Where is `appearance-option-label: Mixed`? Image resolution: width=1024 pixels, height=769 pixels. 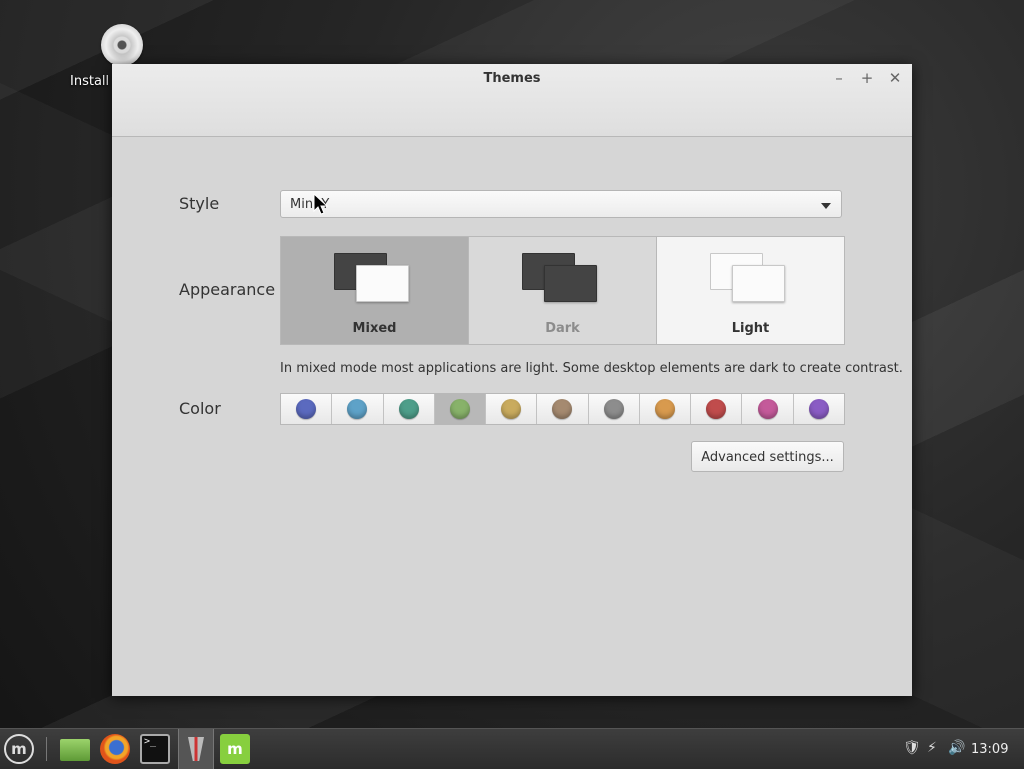
appearance-option-label: Mixed is located at coordinates (374, 328).